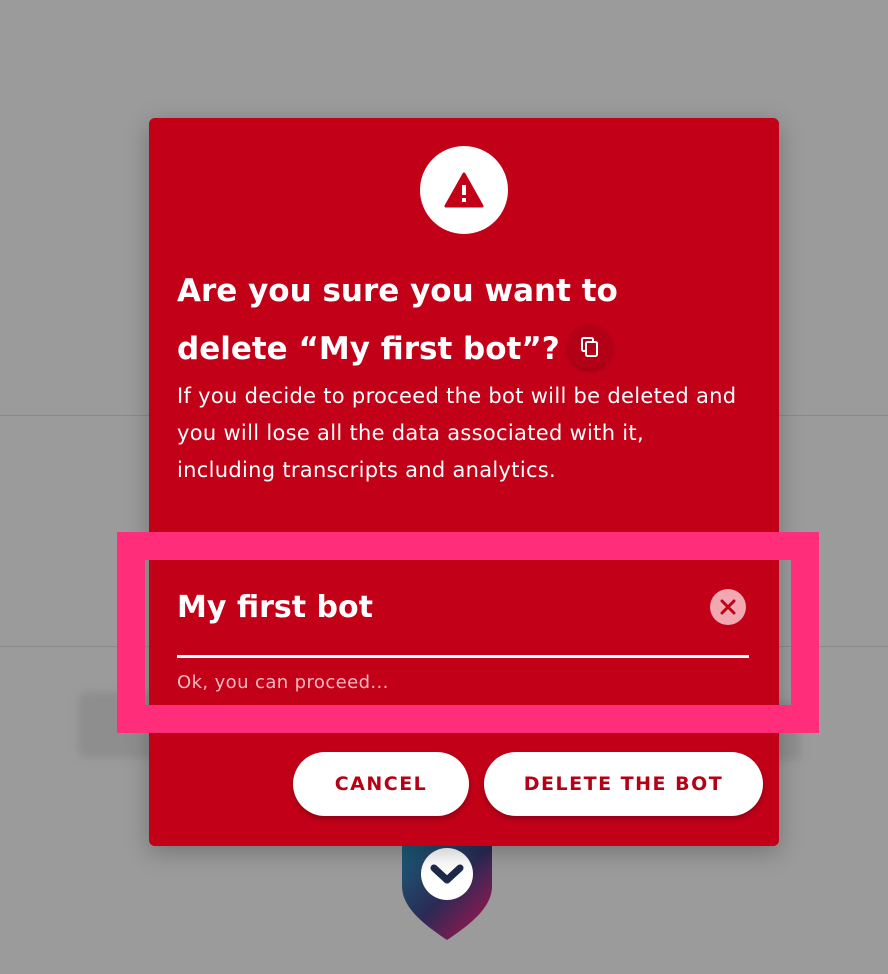 The height and width of the screenshot is (974, 888). I want to click on warning-triangle-icon, so click(464, 190).